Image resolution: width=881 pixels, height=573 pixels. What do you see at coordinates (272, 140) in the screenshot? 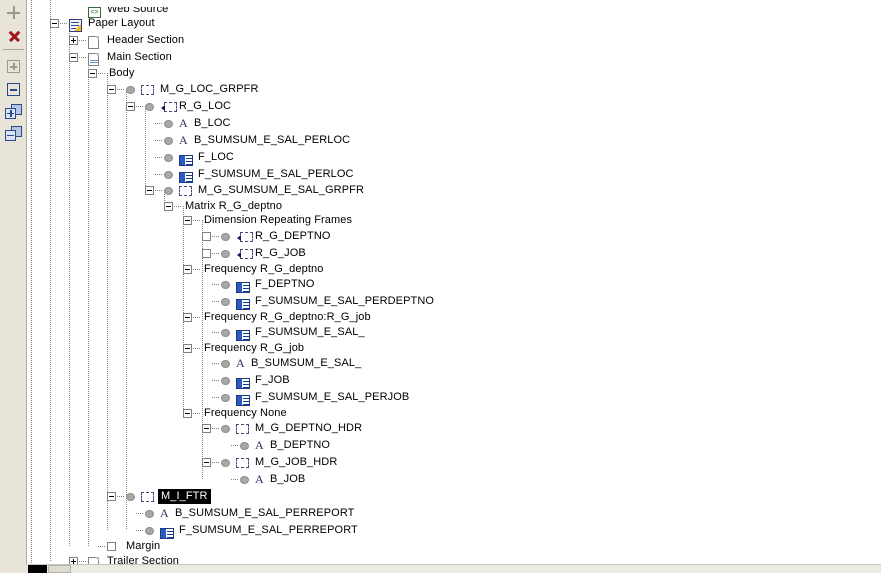
I see `tree-row-label: B_SUMSUM_E_SAL_PERLOC` at bounding box center [272, 140].